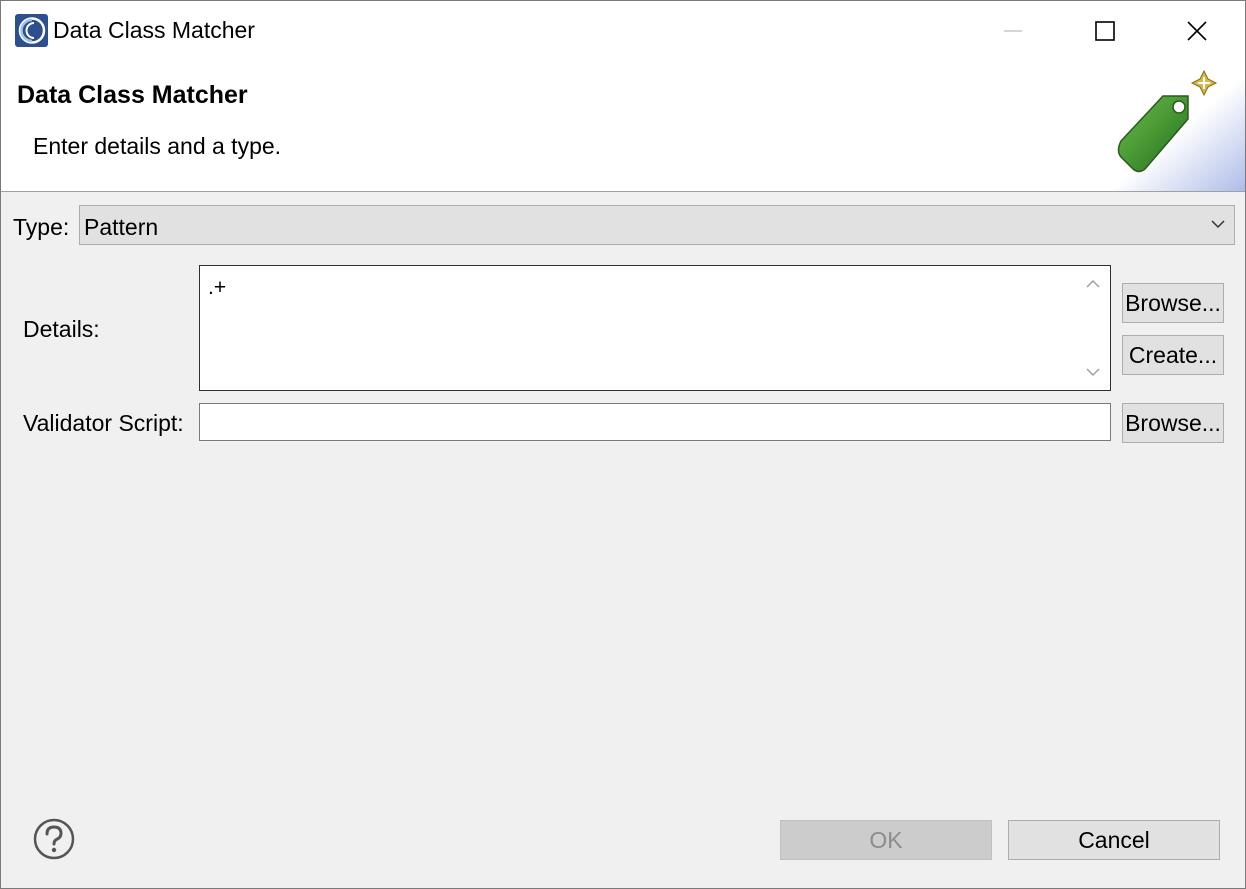 The width and height of the screenshot is (1246, 889). I want to click on chevron-down-icon, so click(1218, 224).